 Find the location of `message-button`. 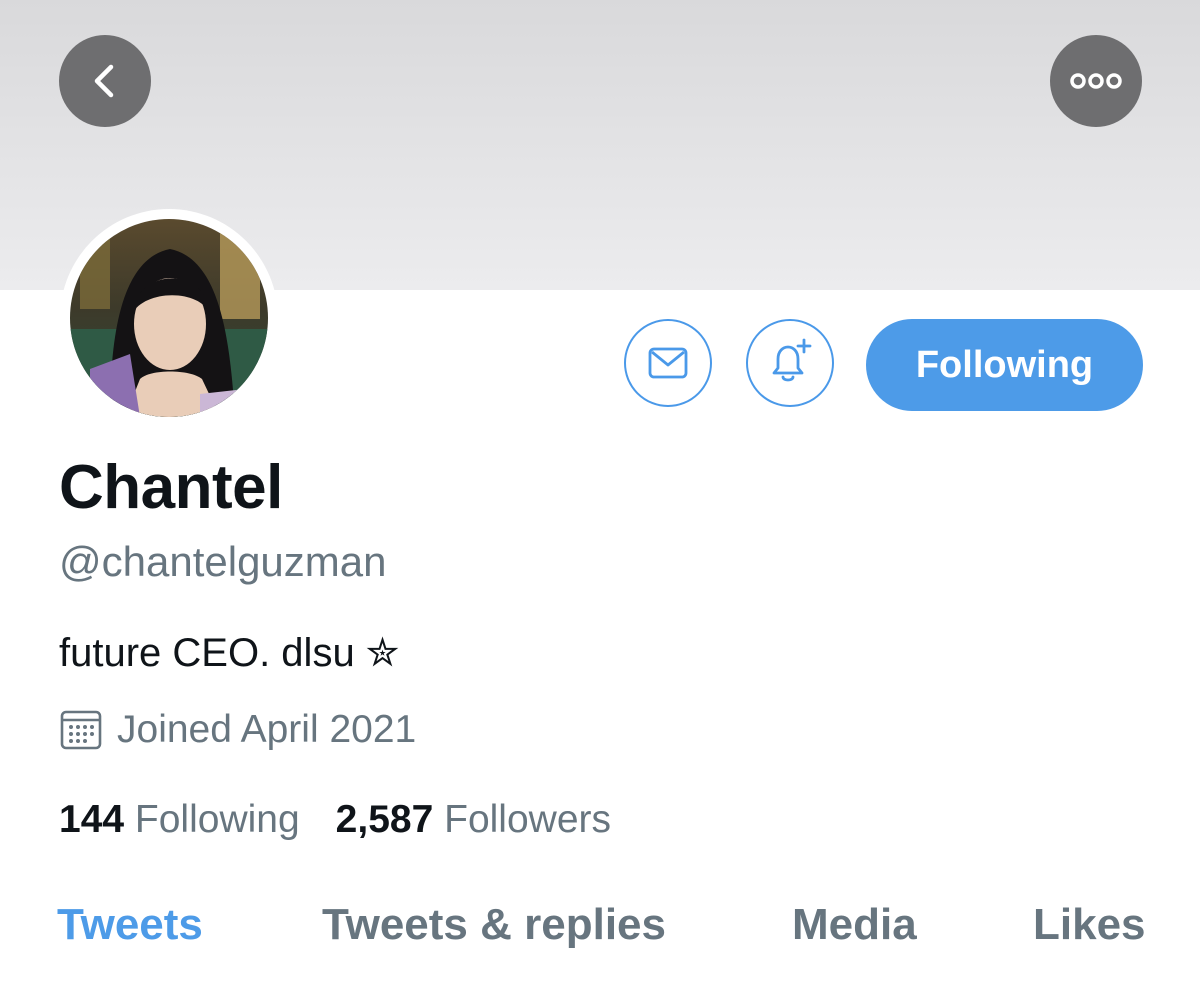

message-button is located at coordinates (668, 363).